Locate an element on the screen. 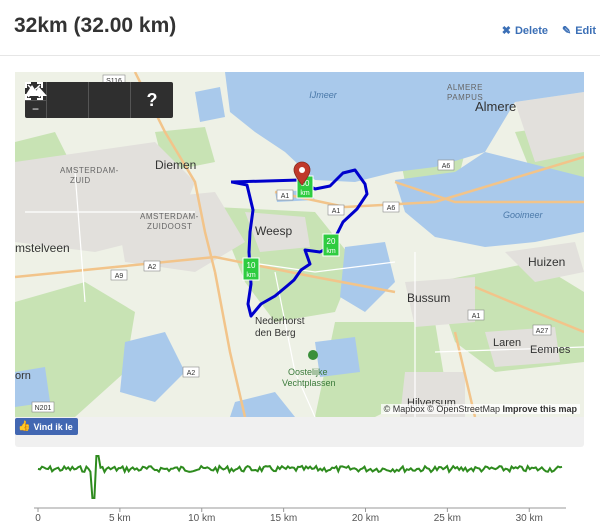 The width and height of the screenshot is (600, 525). profile-ticks: 0 5 km 10 km 15 km 20 km 25 km 30 km is located at coordinates (289, 516).